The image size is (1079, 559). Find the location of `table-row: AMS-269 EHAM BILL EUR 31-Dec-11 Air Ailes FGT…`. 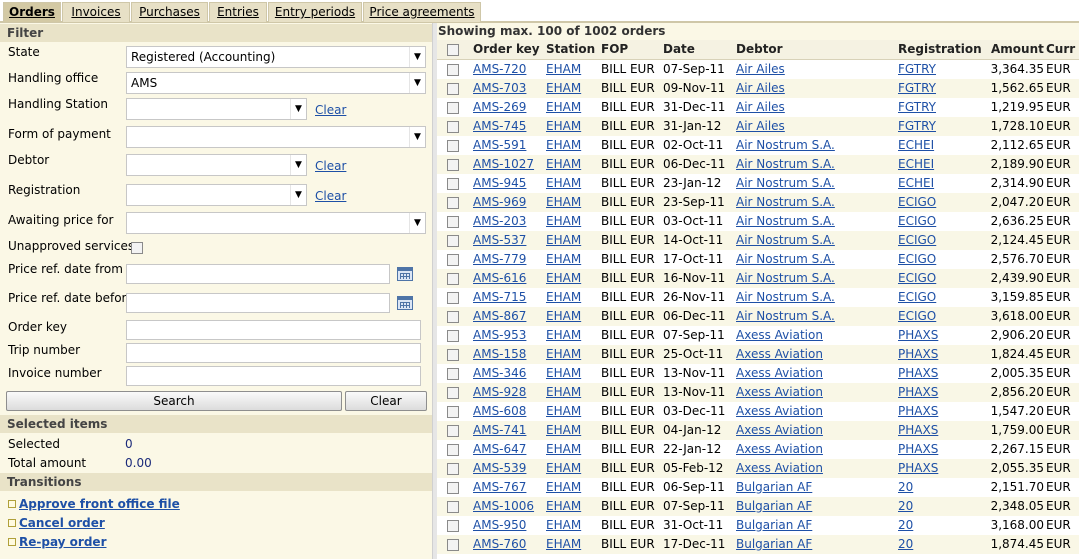

table-row: AMS-269 EHAM BILL EUR 31-Dec-11 Air Ailes FGT… is located at coordinates (758, 107).